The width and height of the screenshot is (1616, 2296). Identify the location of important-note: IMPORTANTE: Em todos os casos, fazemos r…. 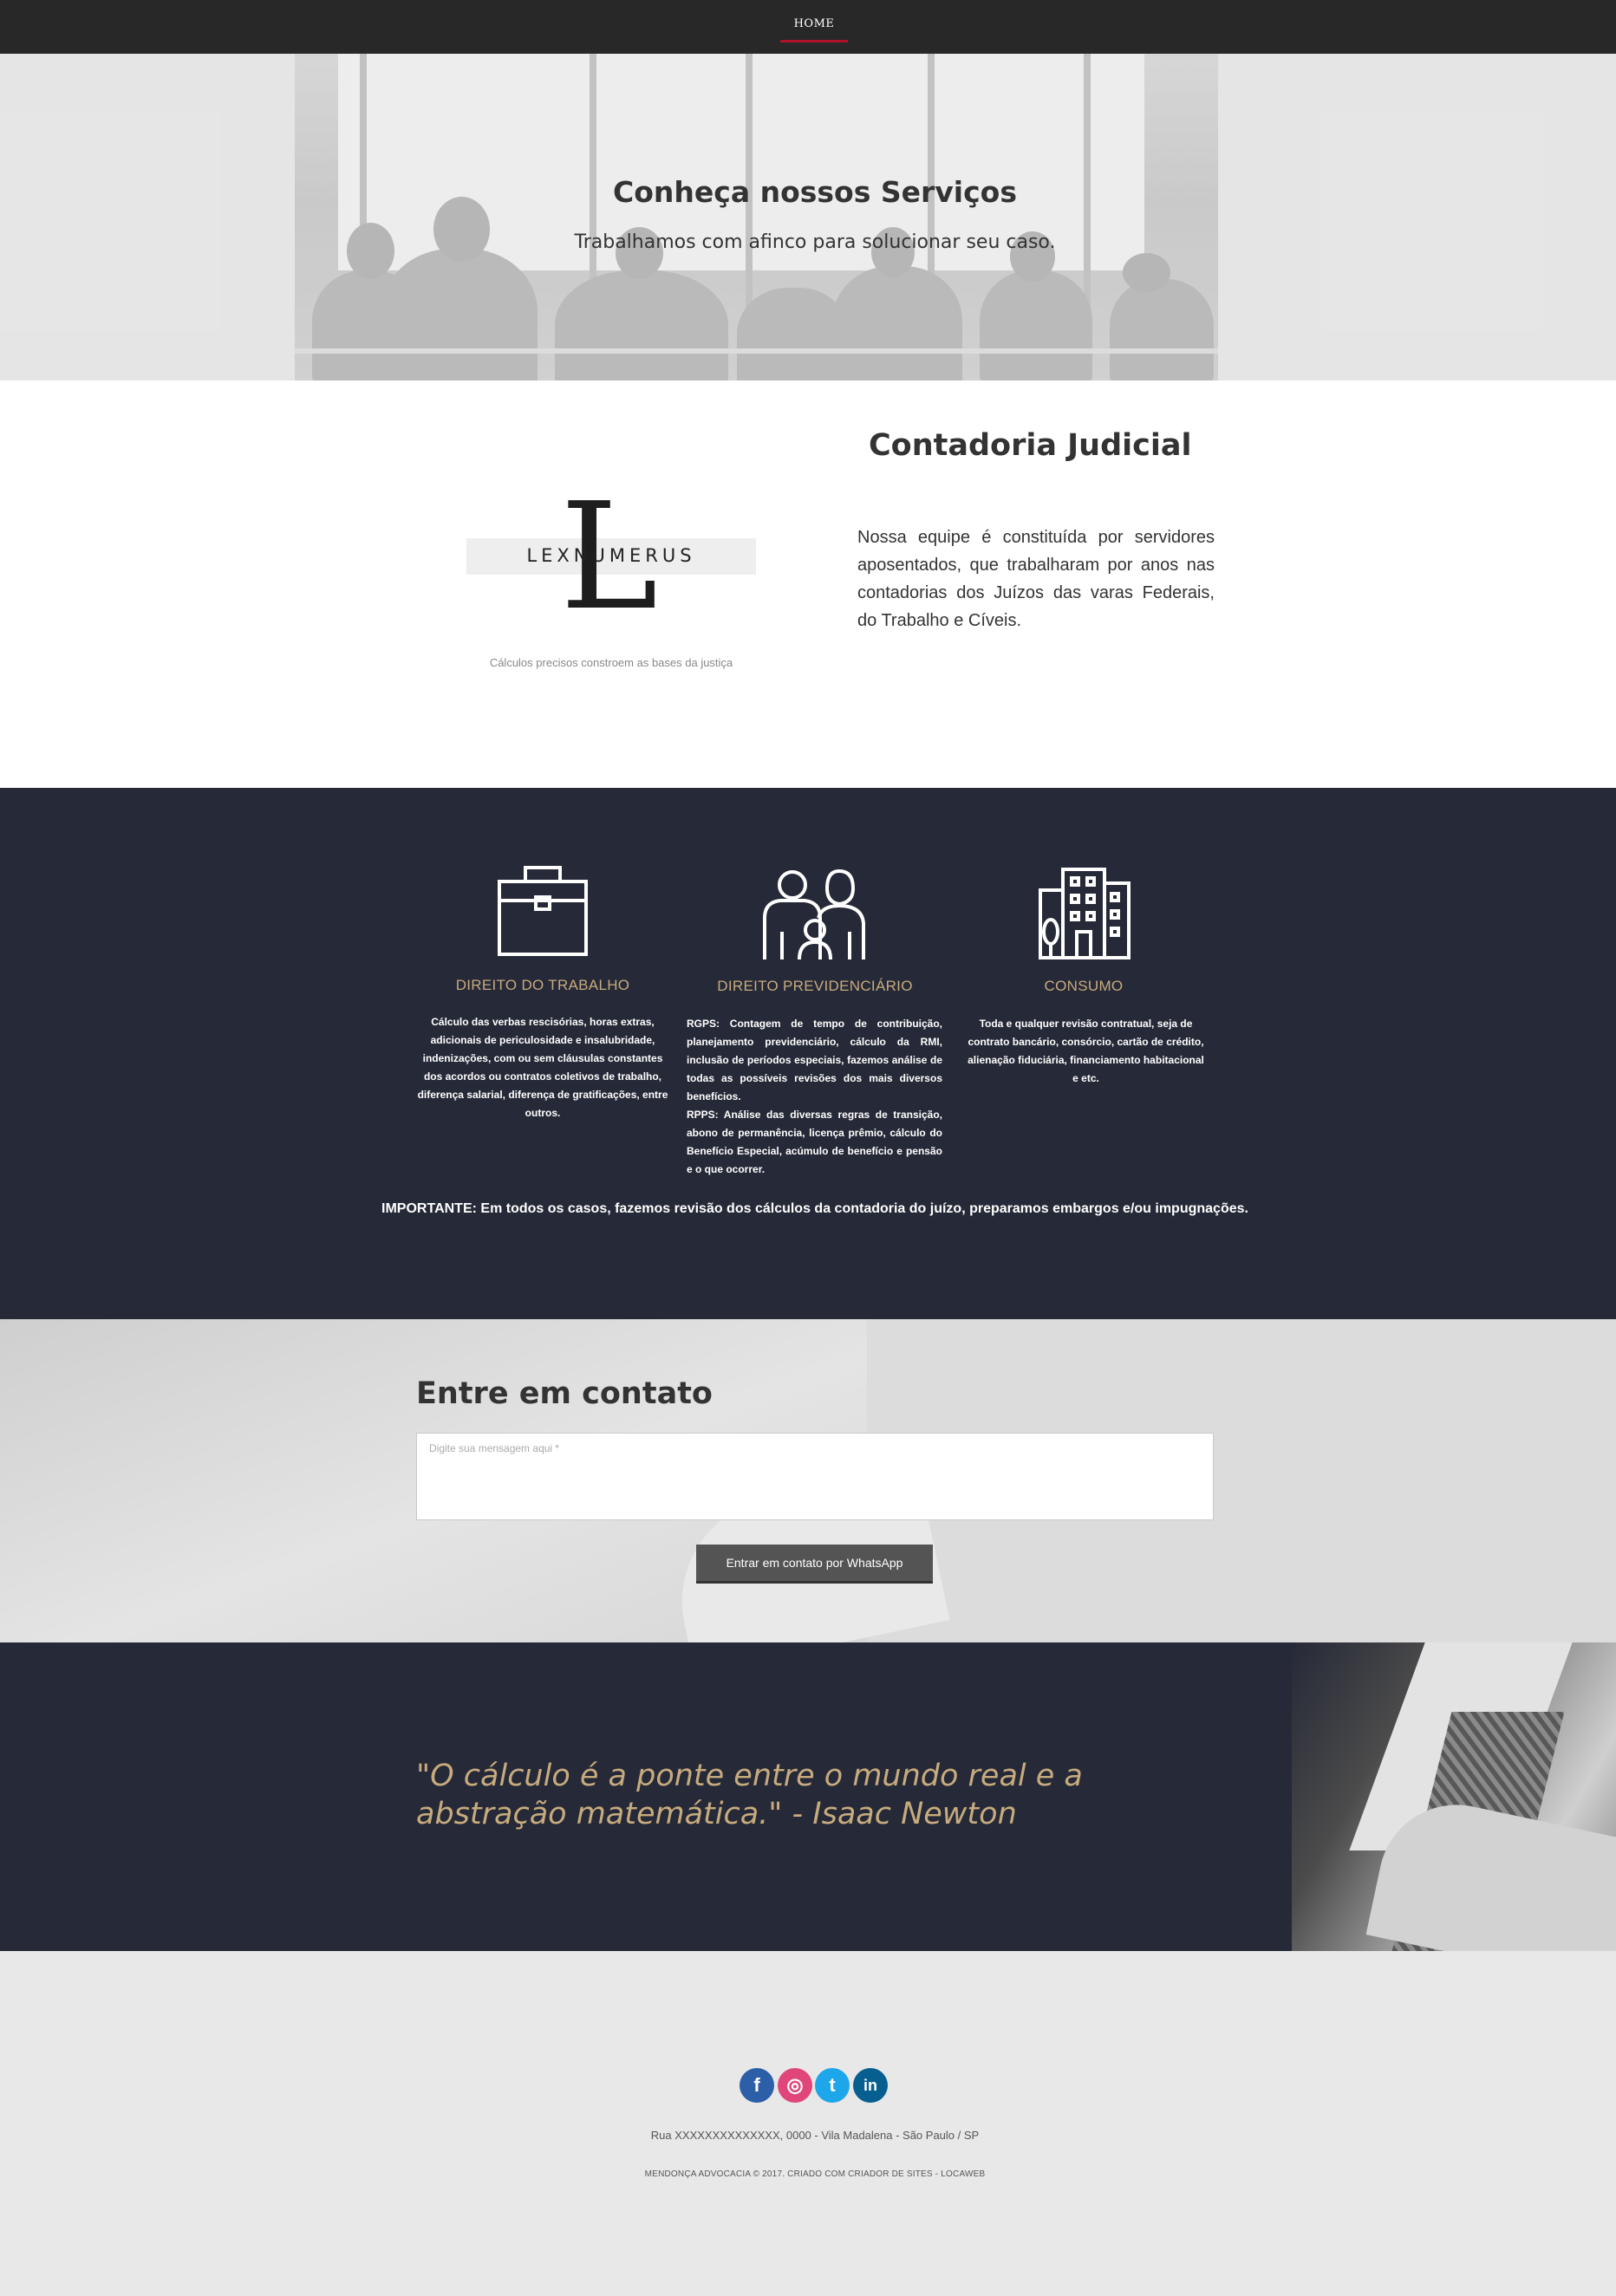
(814, 1208).